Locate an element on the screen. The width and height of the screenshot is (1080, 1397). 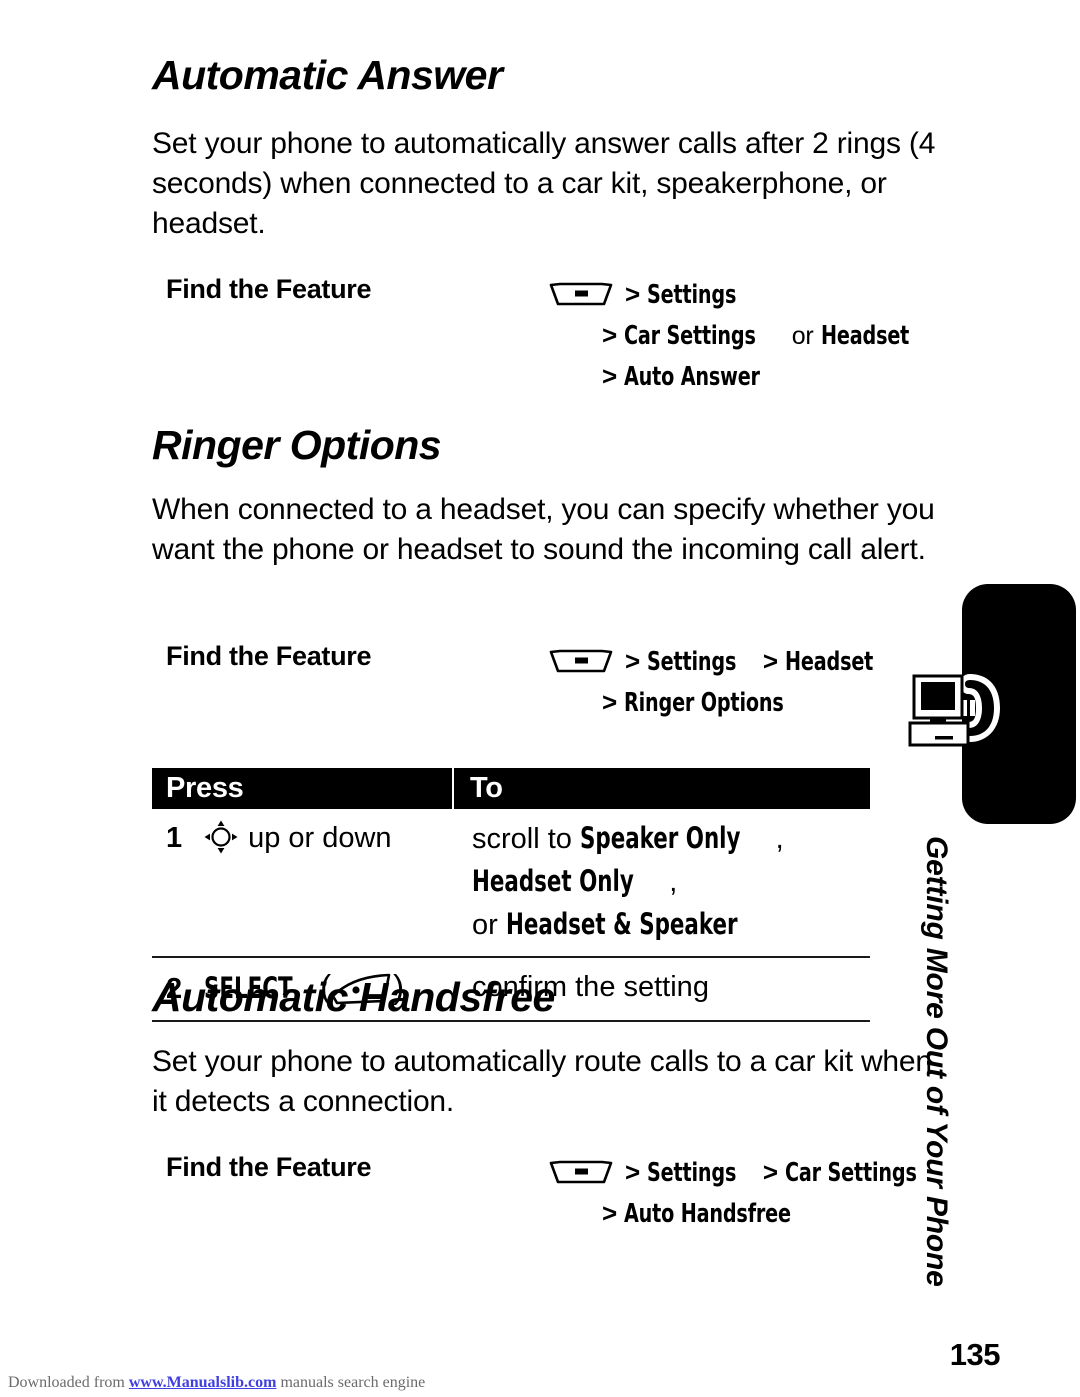
navigation-key-icon is located at coordinates (221, 837).